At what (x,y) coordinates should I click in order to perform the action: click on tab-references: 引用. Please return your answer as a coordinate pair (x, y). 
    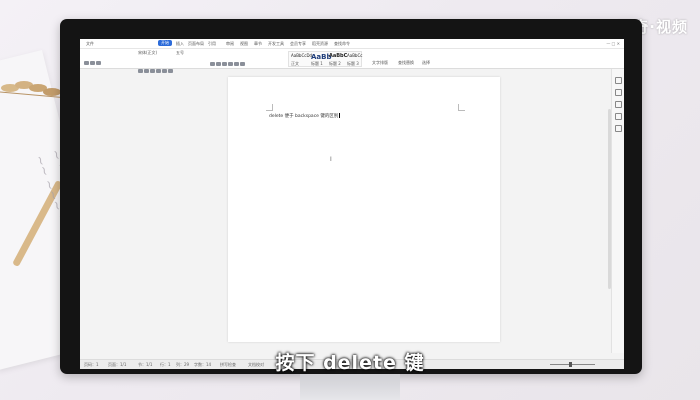
    Looking at the image, I should click on (212, 44).